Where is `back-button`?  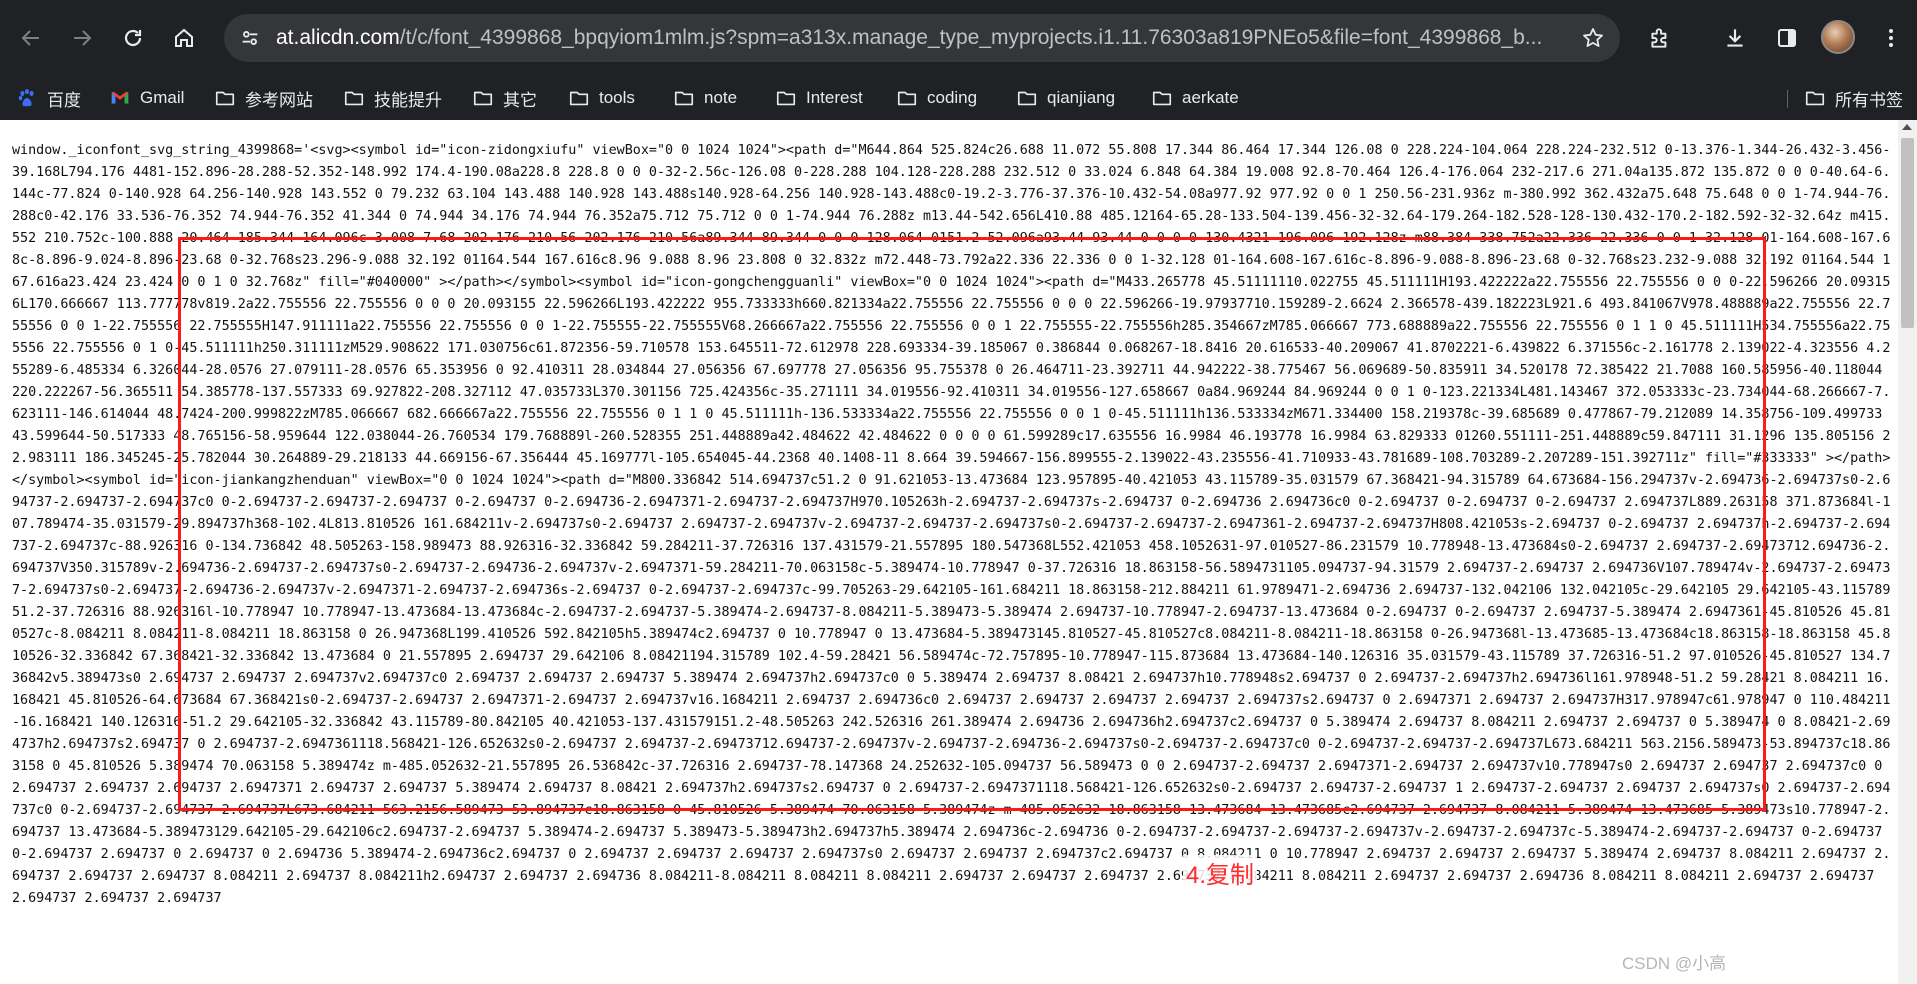
back-button is located at coordinates (31, 38).